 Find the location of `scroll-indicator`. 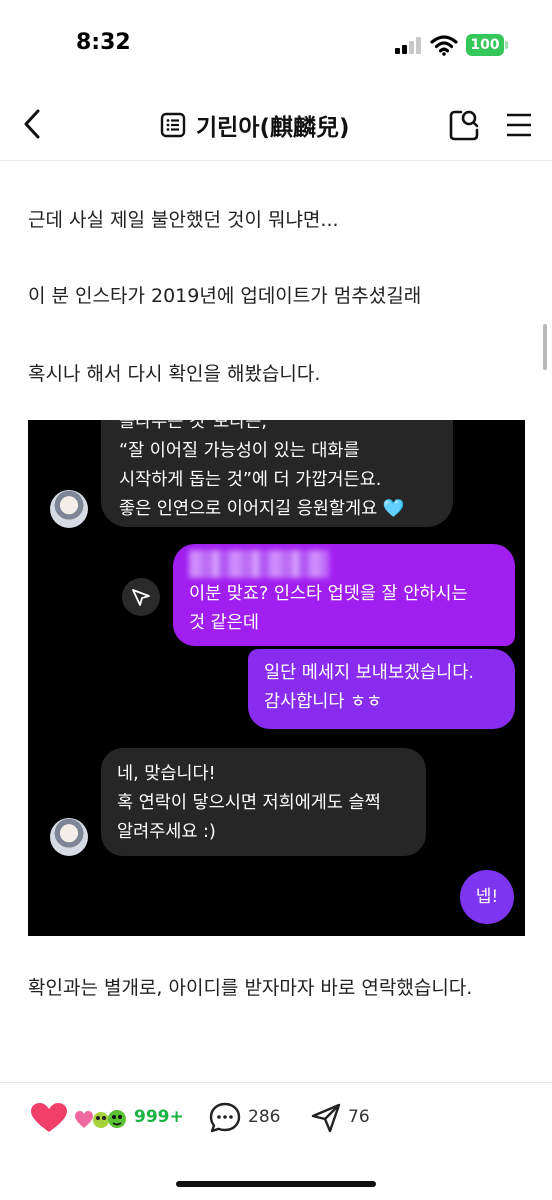

scroll-indicator is located at coordinates (545, 347).